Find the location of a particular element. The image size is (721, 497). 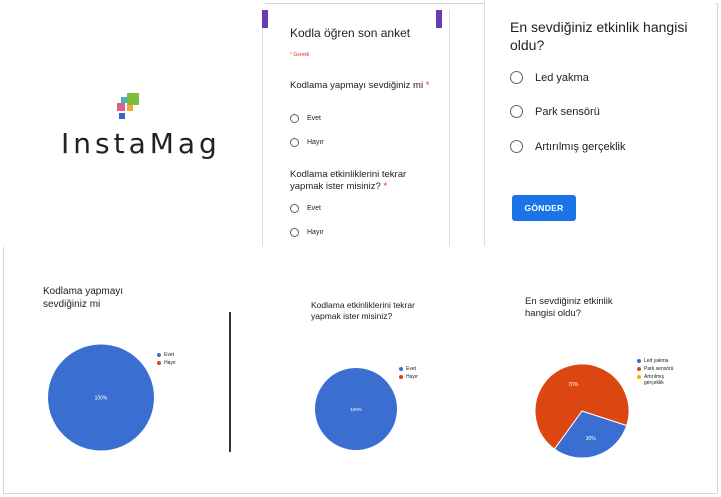

chart-2-pie: 100% is located at coordinates (356, 409).